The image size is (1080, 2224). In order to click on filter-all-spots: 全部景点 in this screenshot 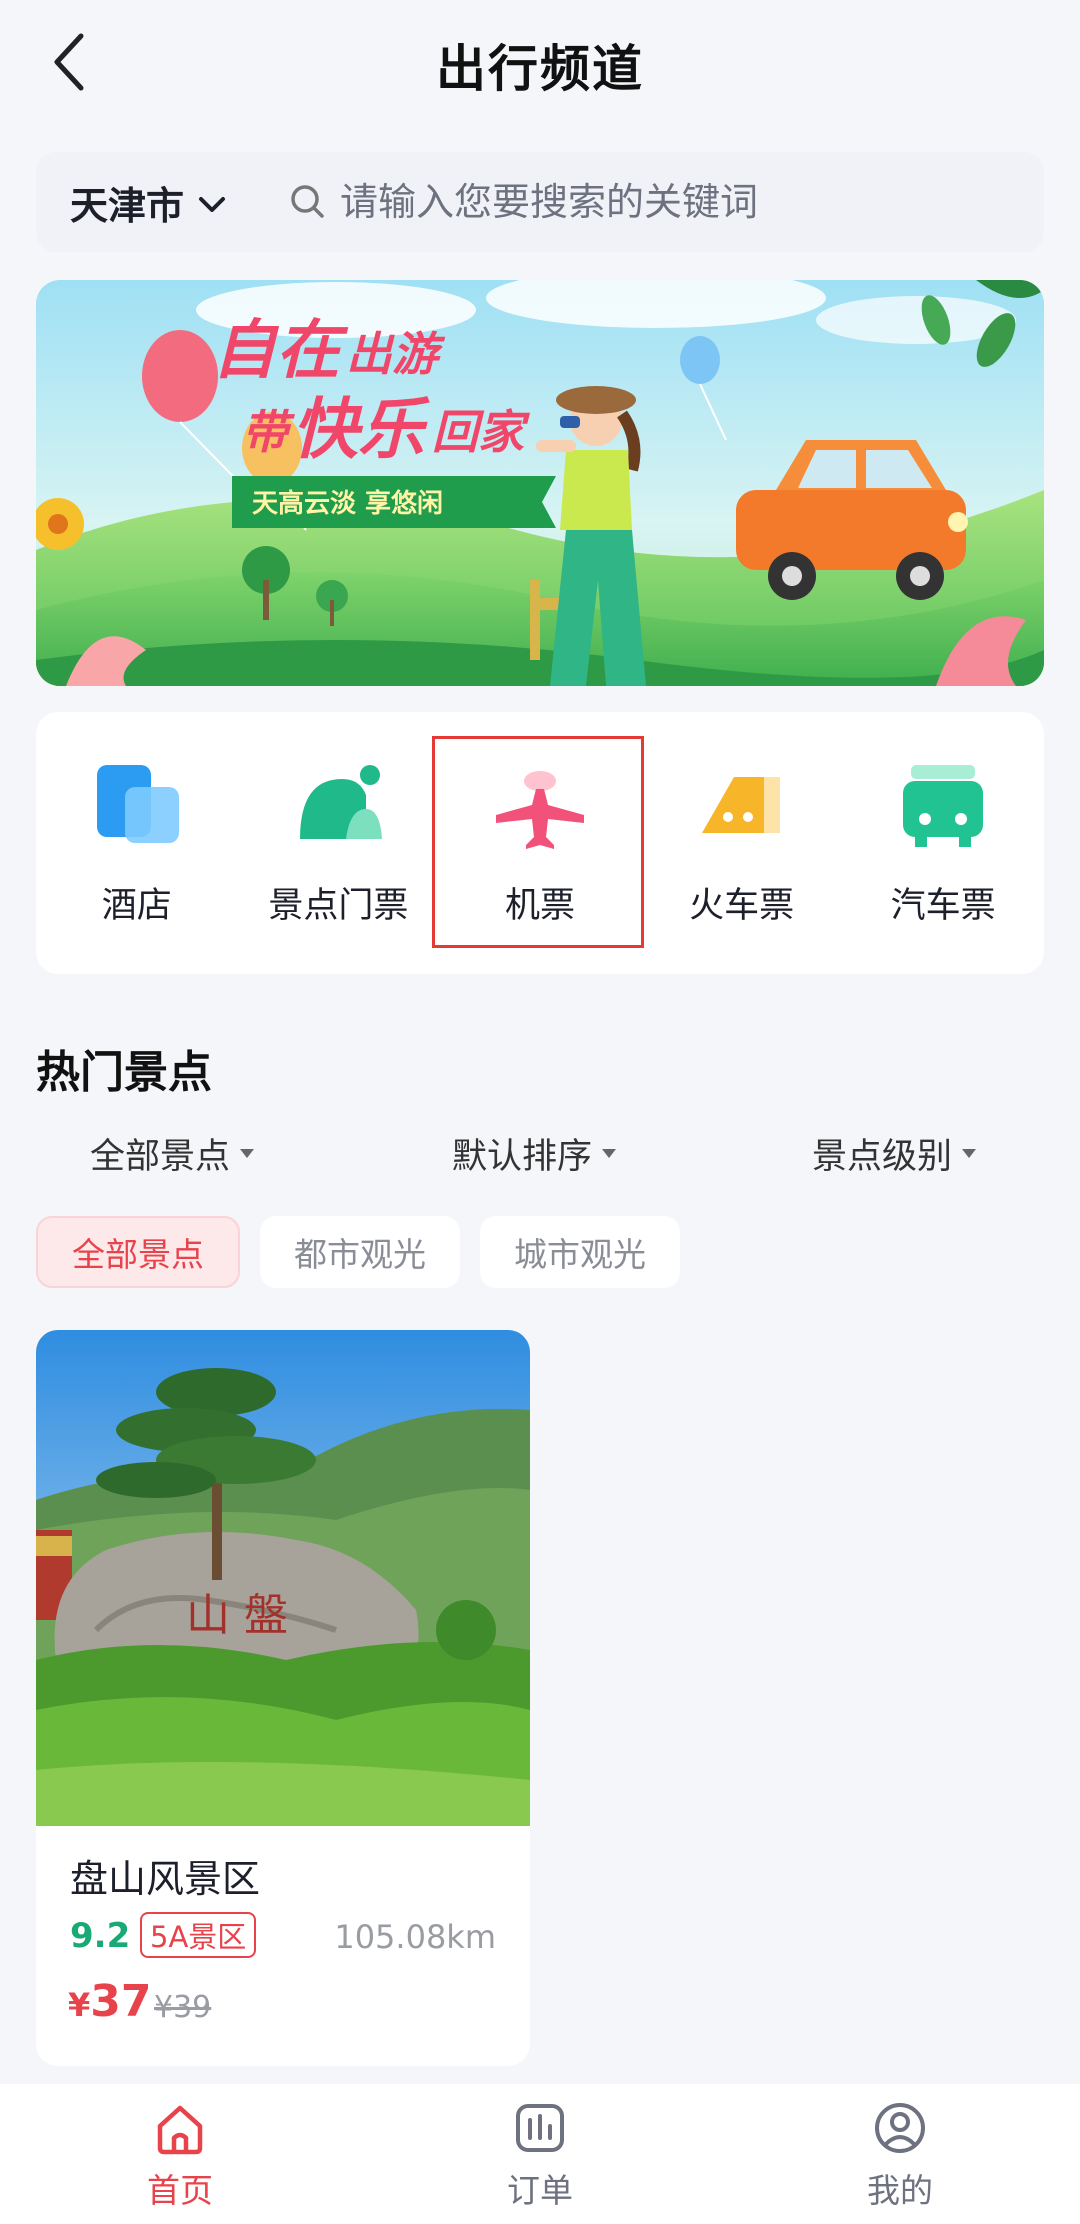, I will do `click(172, 1153)`.